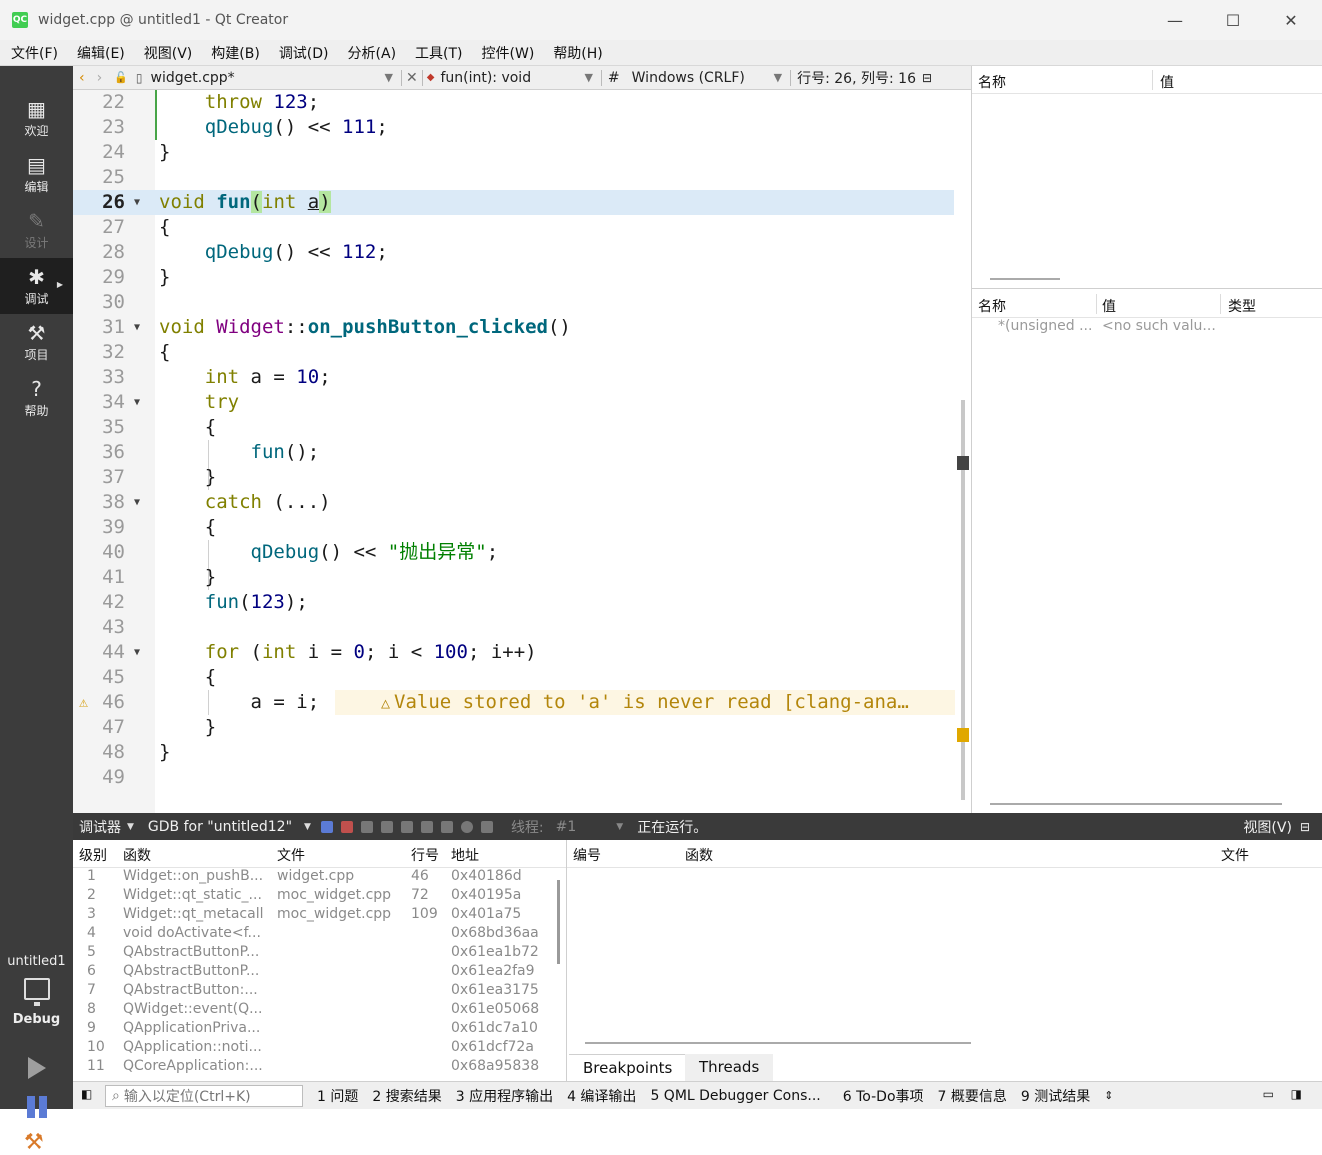 This screenshot has width=1322, height=1155. Describe the element at coordinates (36, 230) in the screenshot. I see `mode-design: ✎ 设计` at that location.